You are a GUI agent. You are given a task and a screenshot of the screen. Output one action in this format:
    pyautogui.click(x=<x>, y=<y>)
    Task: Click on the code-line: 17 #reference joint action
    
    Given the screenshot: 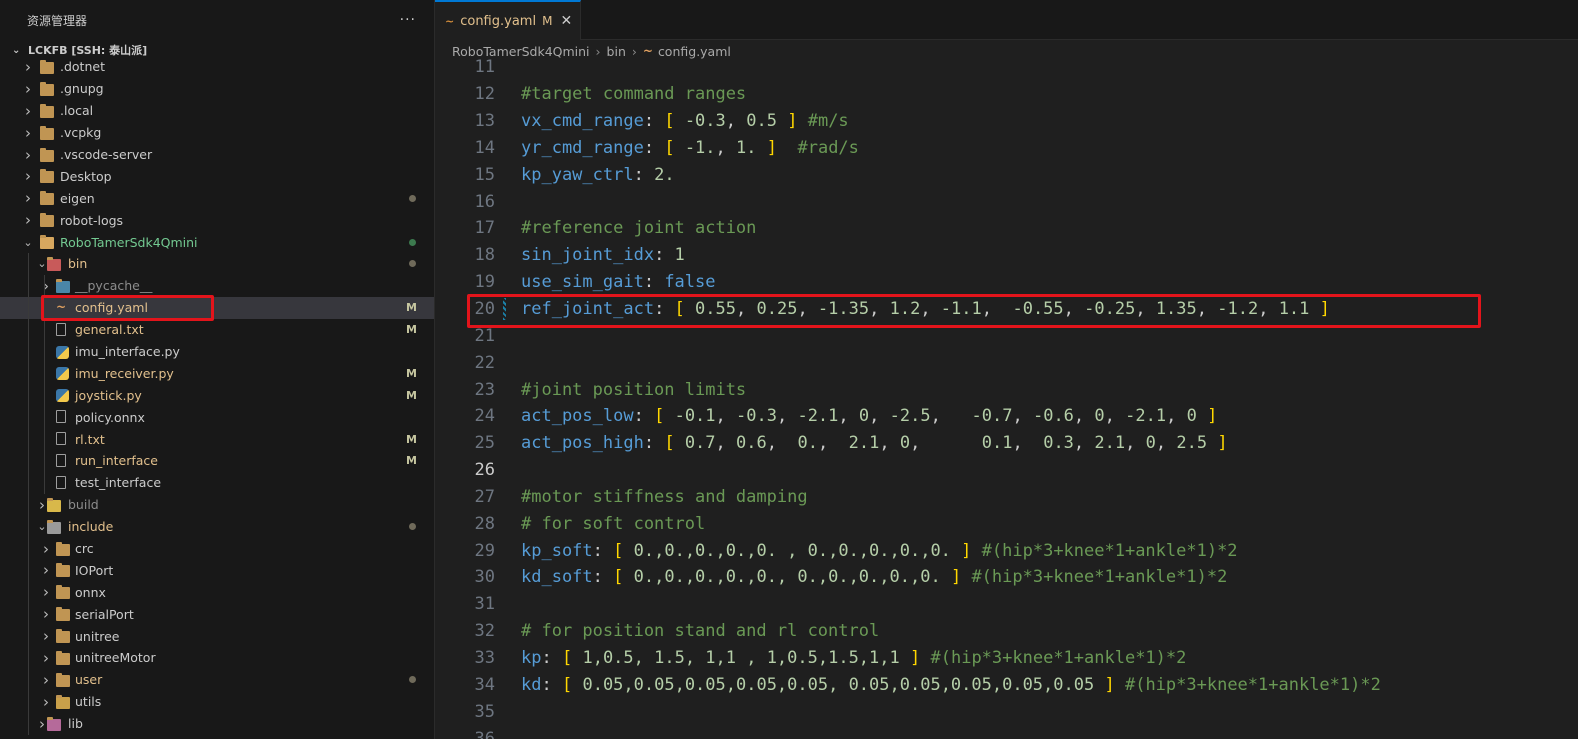 What is the action you would take?
    pyautogui.click(x=1006, y=228)
    